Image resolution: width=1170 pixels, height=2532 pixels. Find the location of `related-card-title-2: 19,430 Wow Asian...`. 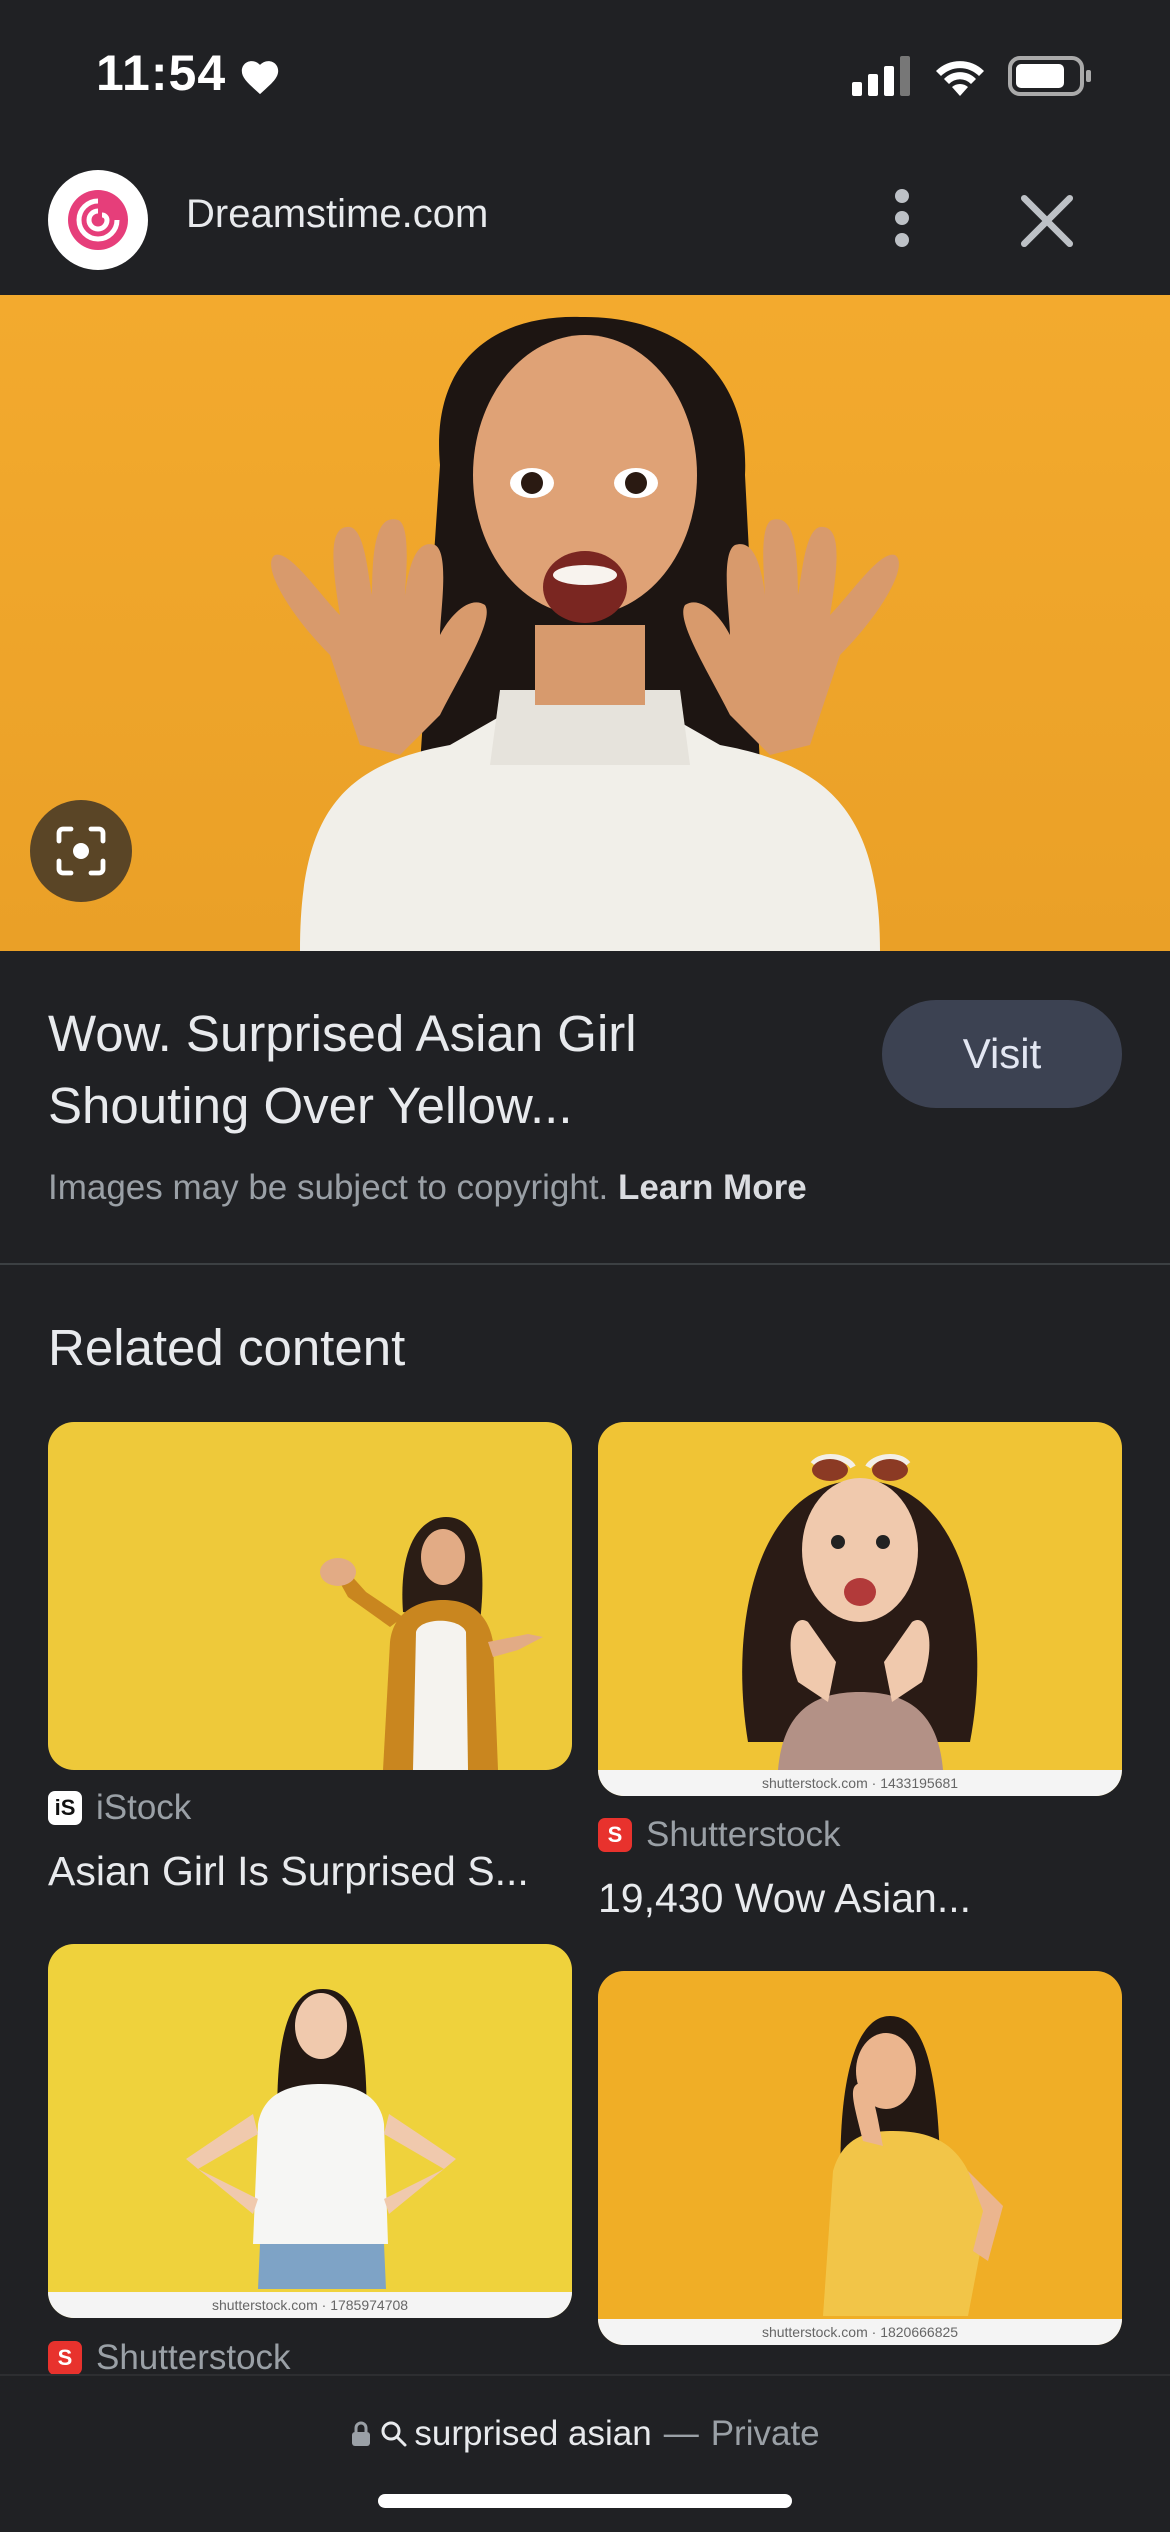

related-card-title-2: 19,430 Wow Asian... is located at coordinates (784, 1898).